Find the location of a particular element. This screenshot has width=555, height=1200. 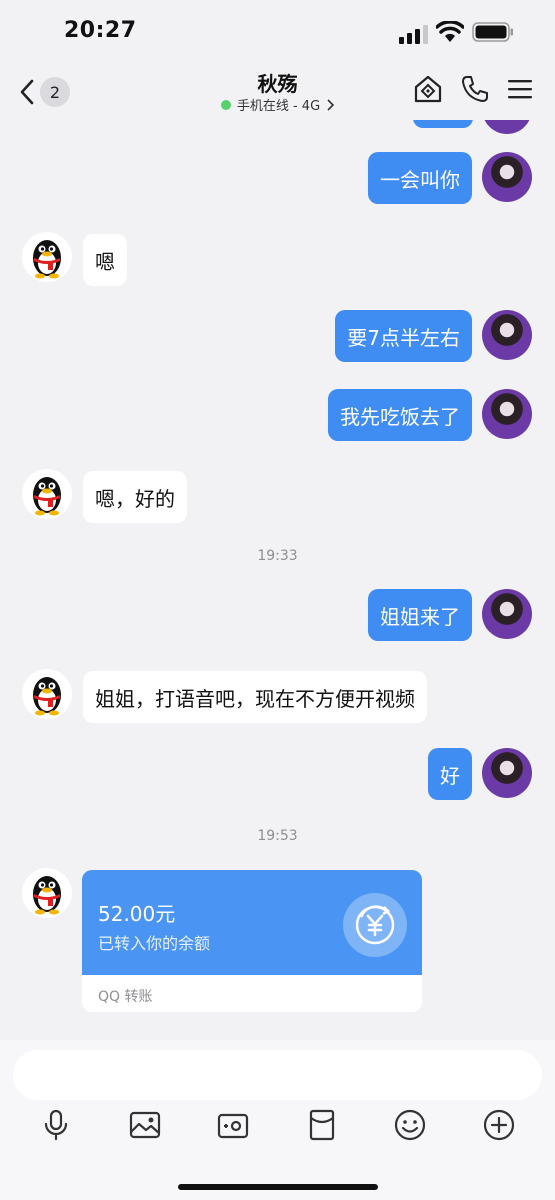

battery-icon is located at coordinates (492, 32).